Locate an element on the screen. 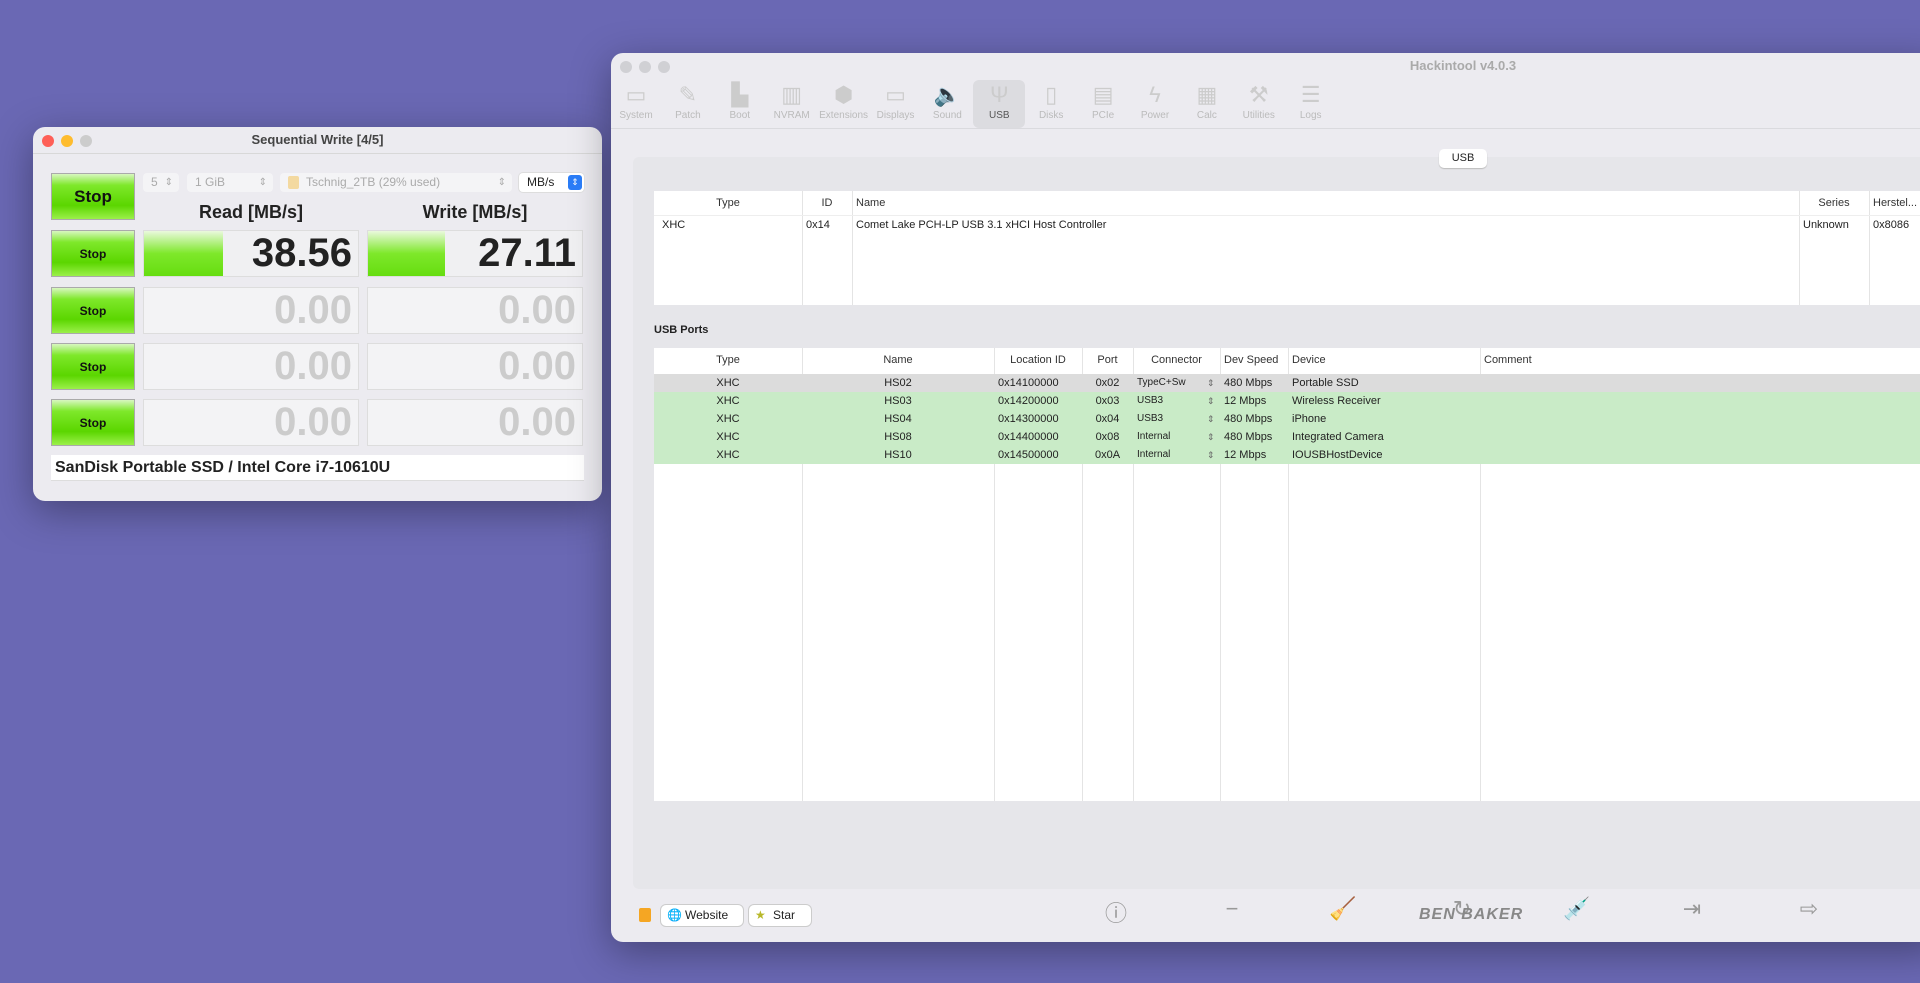 The image size is (1920, 983). size-value: 1 GiB is located at coordinates (210, 182).